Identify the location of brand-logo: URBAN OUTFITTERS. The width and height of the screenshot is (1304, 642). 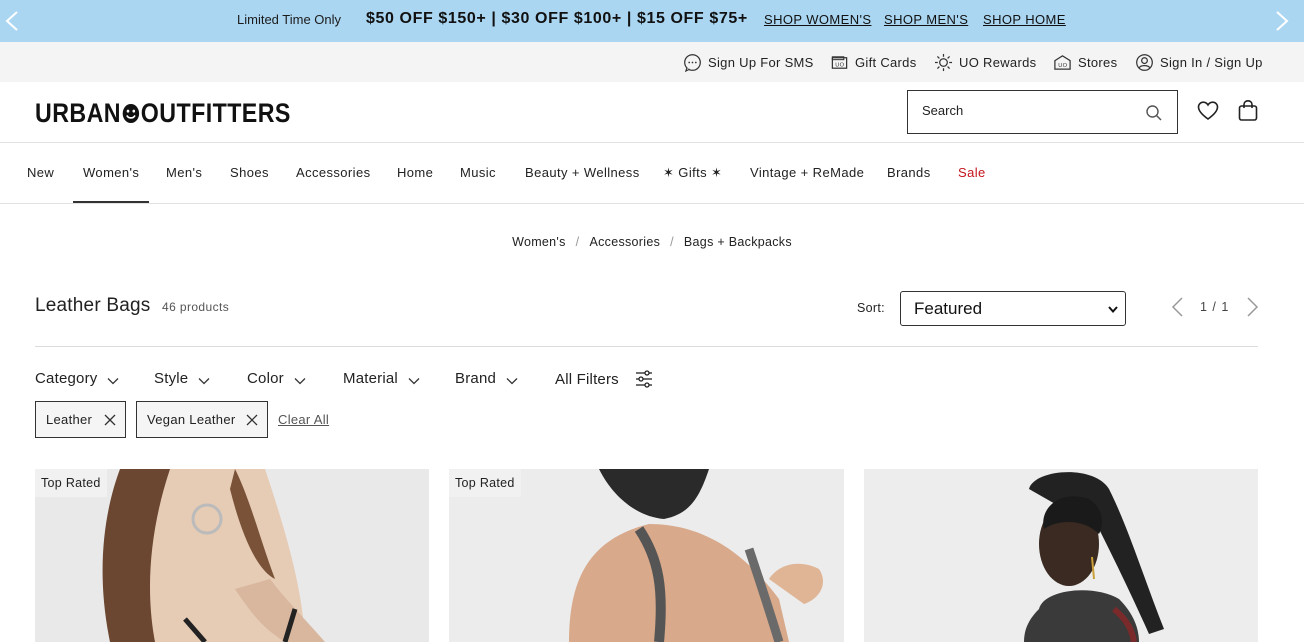
(163, 113).